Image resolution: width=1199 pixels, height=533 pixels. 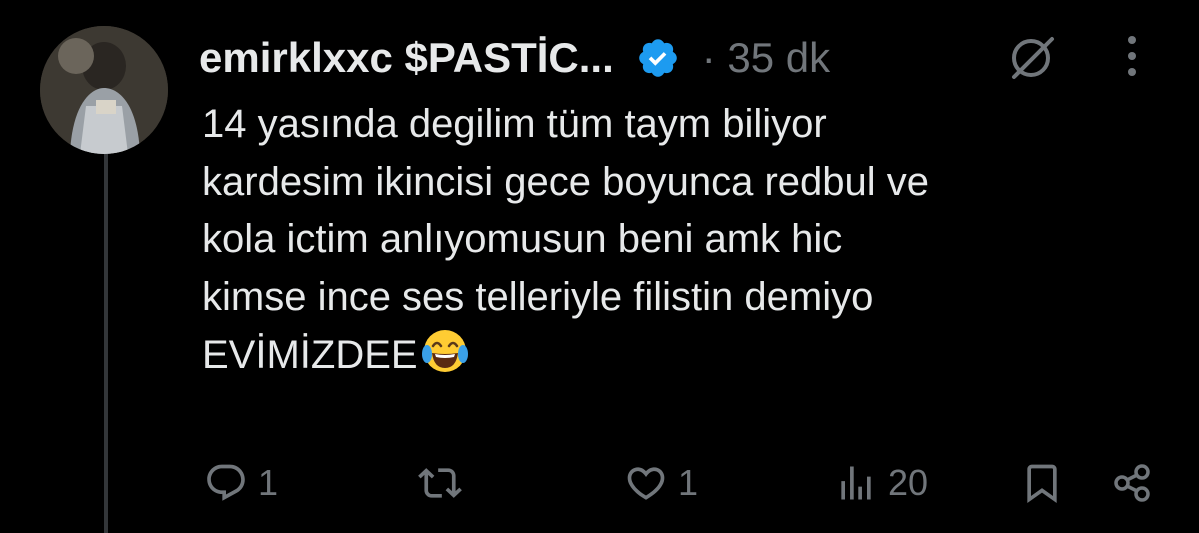 I want to click on retweet-button, so click(x=445, y=483).